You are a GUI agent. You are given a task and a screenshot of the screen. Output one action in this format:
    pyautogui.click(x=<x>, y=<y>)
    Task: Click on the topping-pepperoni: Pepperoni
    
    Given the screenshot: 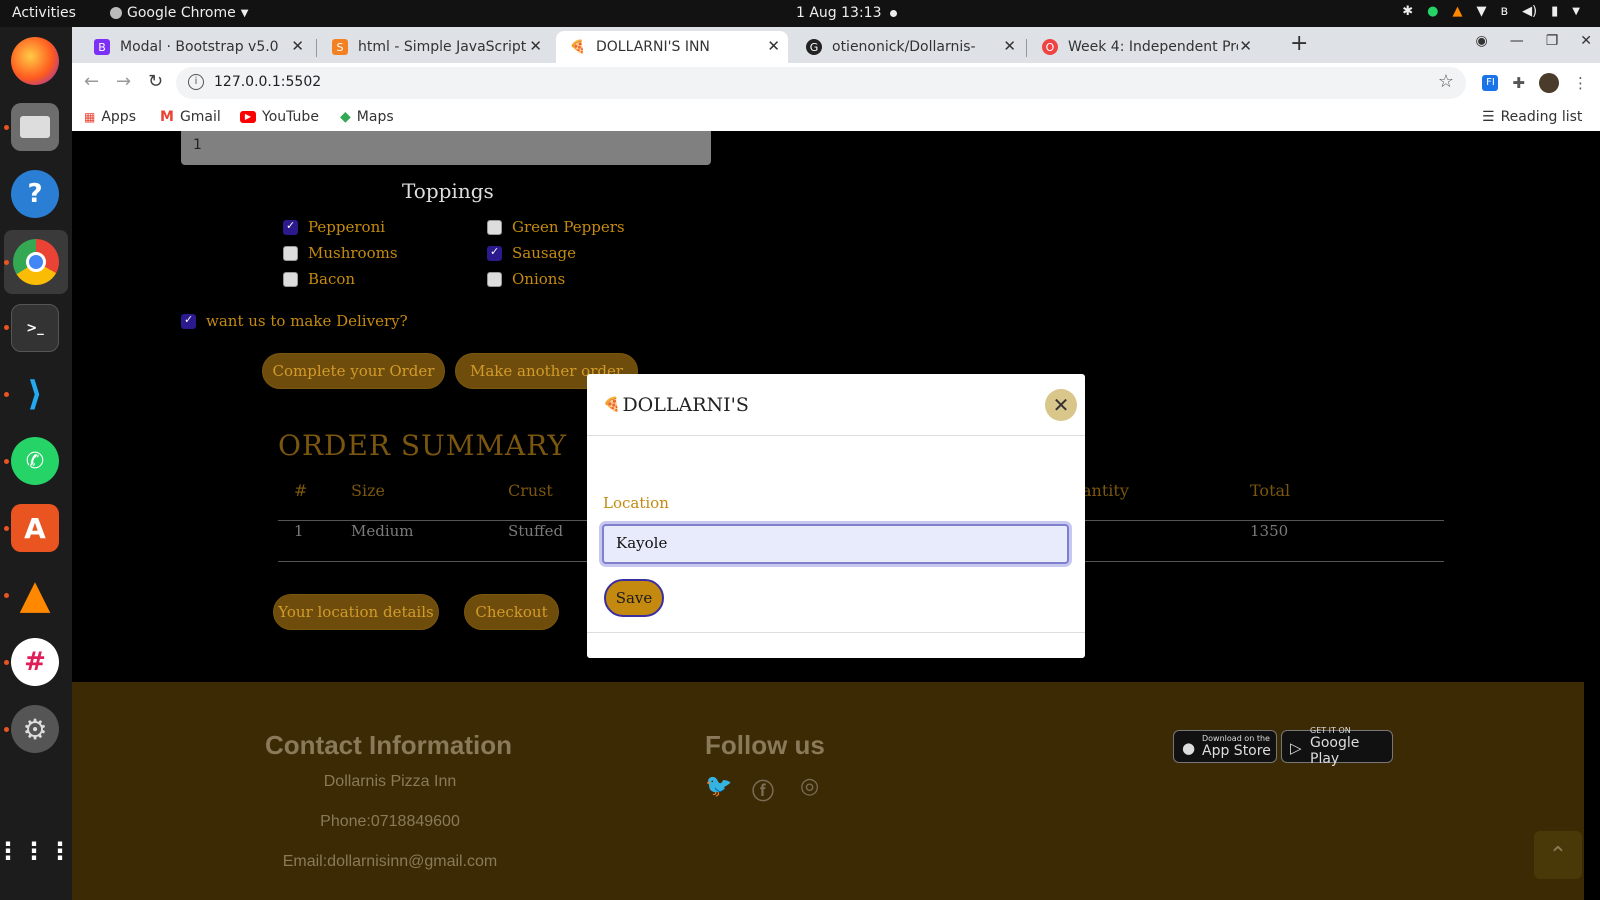 What is the action you would take?
    pyautogui.click(x=334, y=227)
    